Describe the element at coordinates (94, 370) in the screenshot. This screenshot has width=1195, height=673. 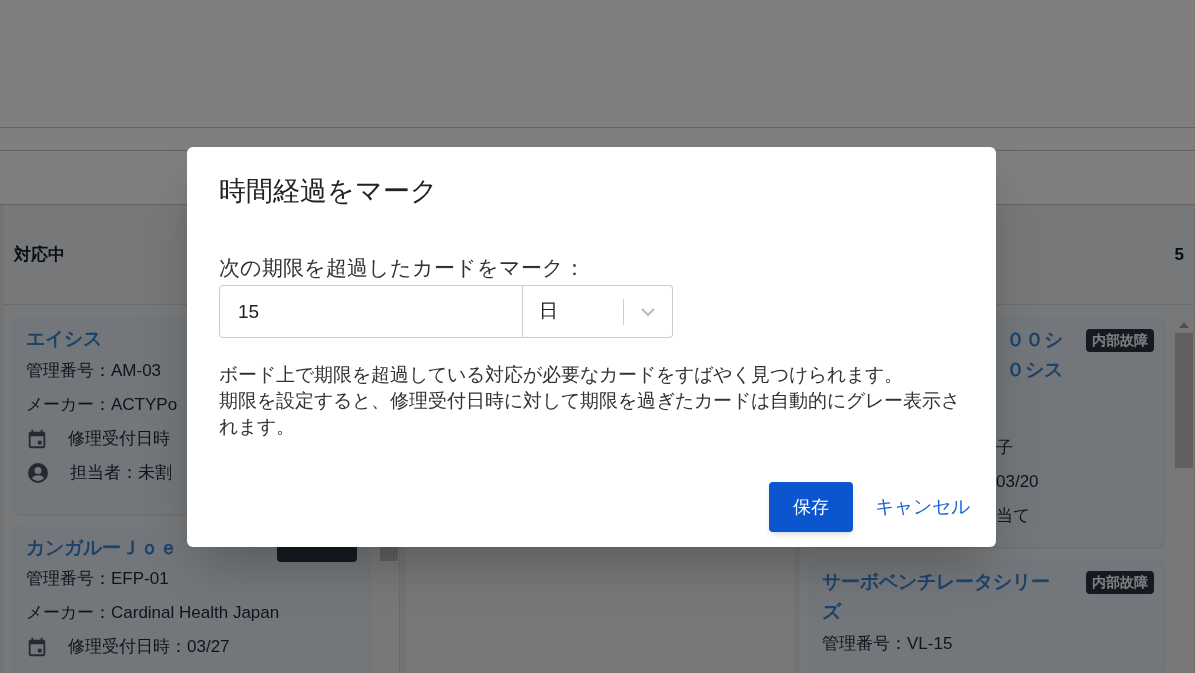
I see `card-field: 管理番号：AM-03` at that location.